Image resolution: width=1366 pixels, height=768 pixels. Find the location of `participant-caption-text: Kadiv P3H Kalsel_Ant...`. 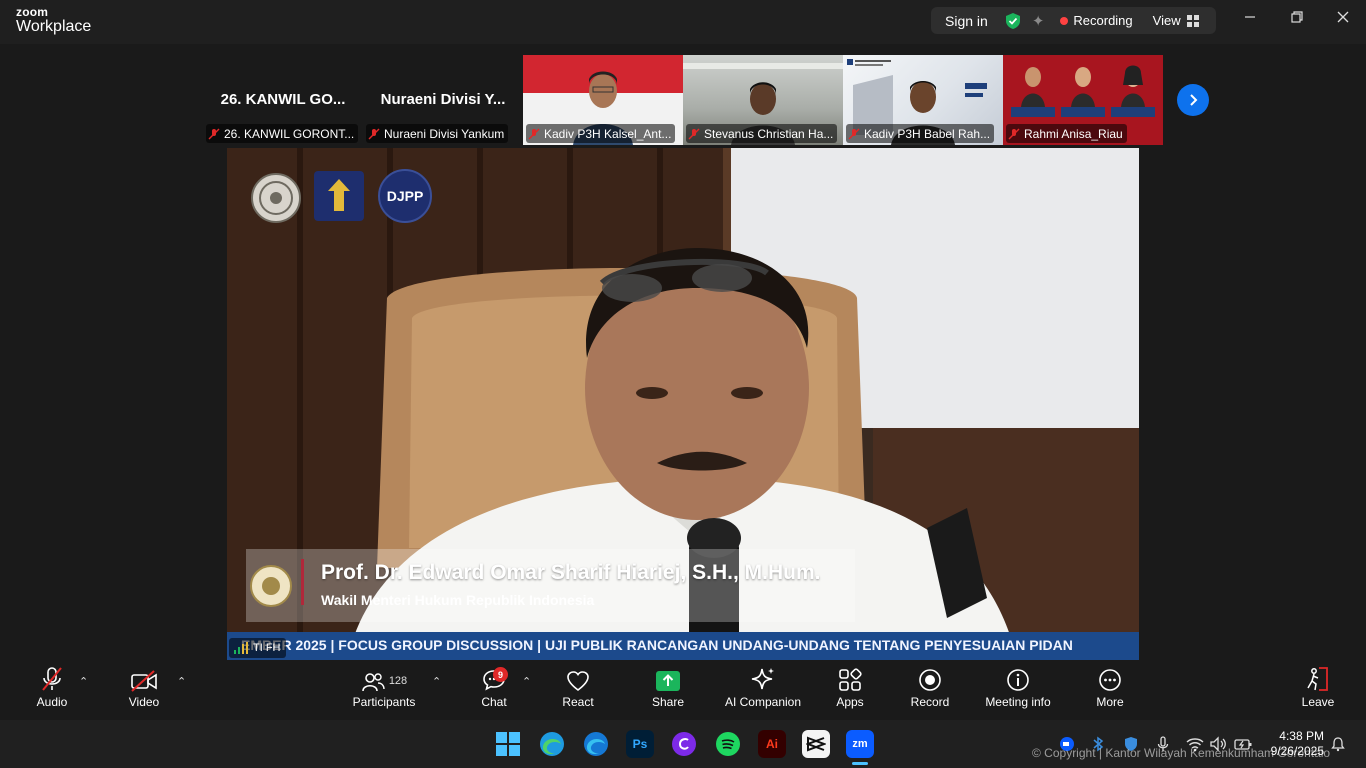

participant-caption-text: Kadiv P3H Kalsel_Ant... is located at coordinates (608, 133).